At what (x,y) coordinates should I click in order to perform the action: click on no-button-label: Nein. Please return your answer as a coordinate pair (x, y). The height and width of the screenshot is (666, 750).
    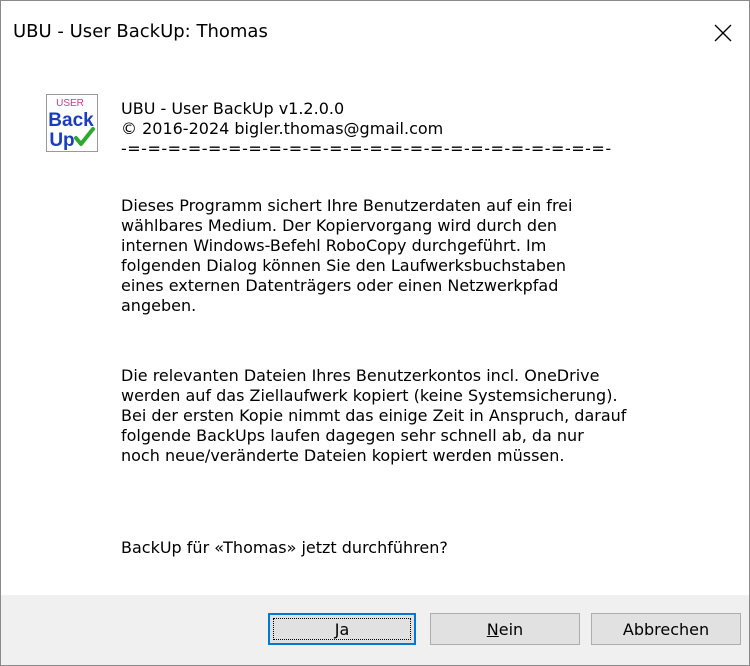
    Looking at the image, I should click on (505, 629).